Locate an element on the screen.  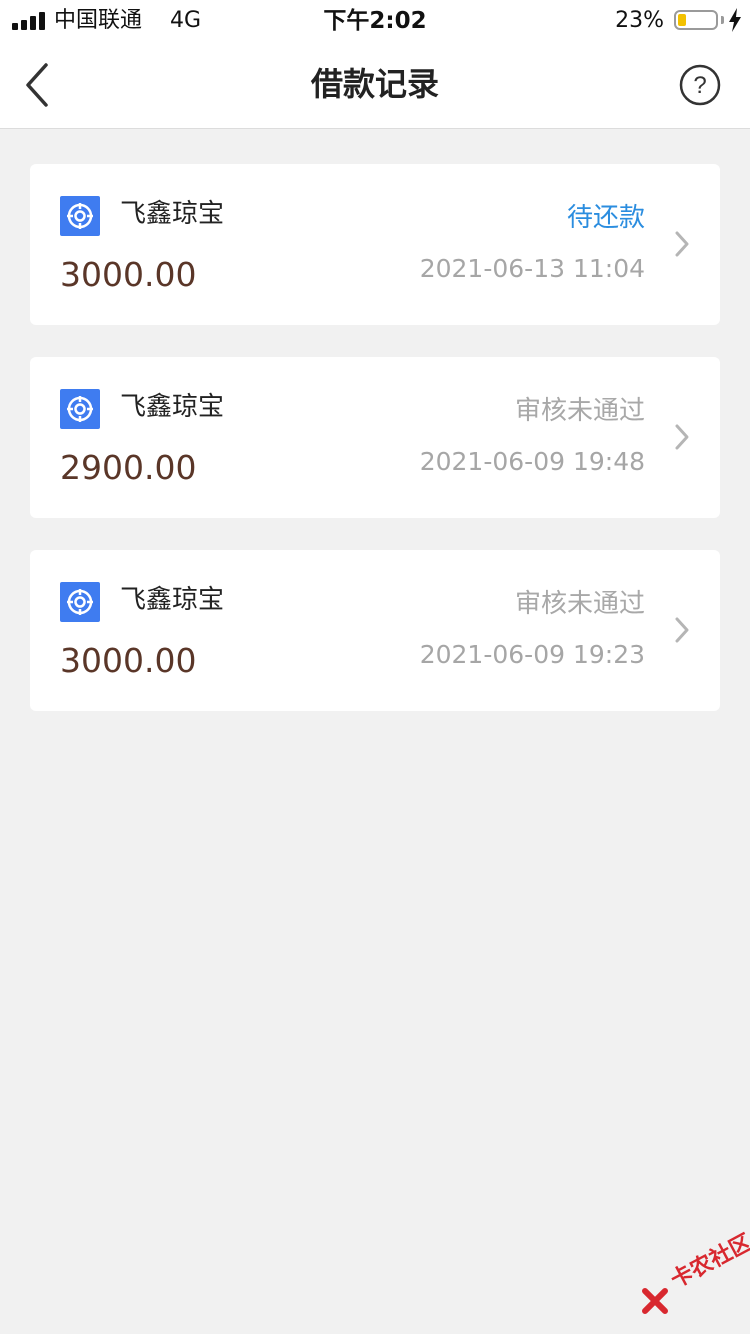
status-bar: 中国联通 4G 下午2:02 23% is located at coordinates (375, 21).